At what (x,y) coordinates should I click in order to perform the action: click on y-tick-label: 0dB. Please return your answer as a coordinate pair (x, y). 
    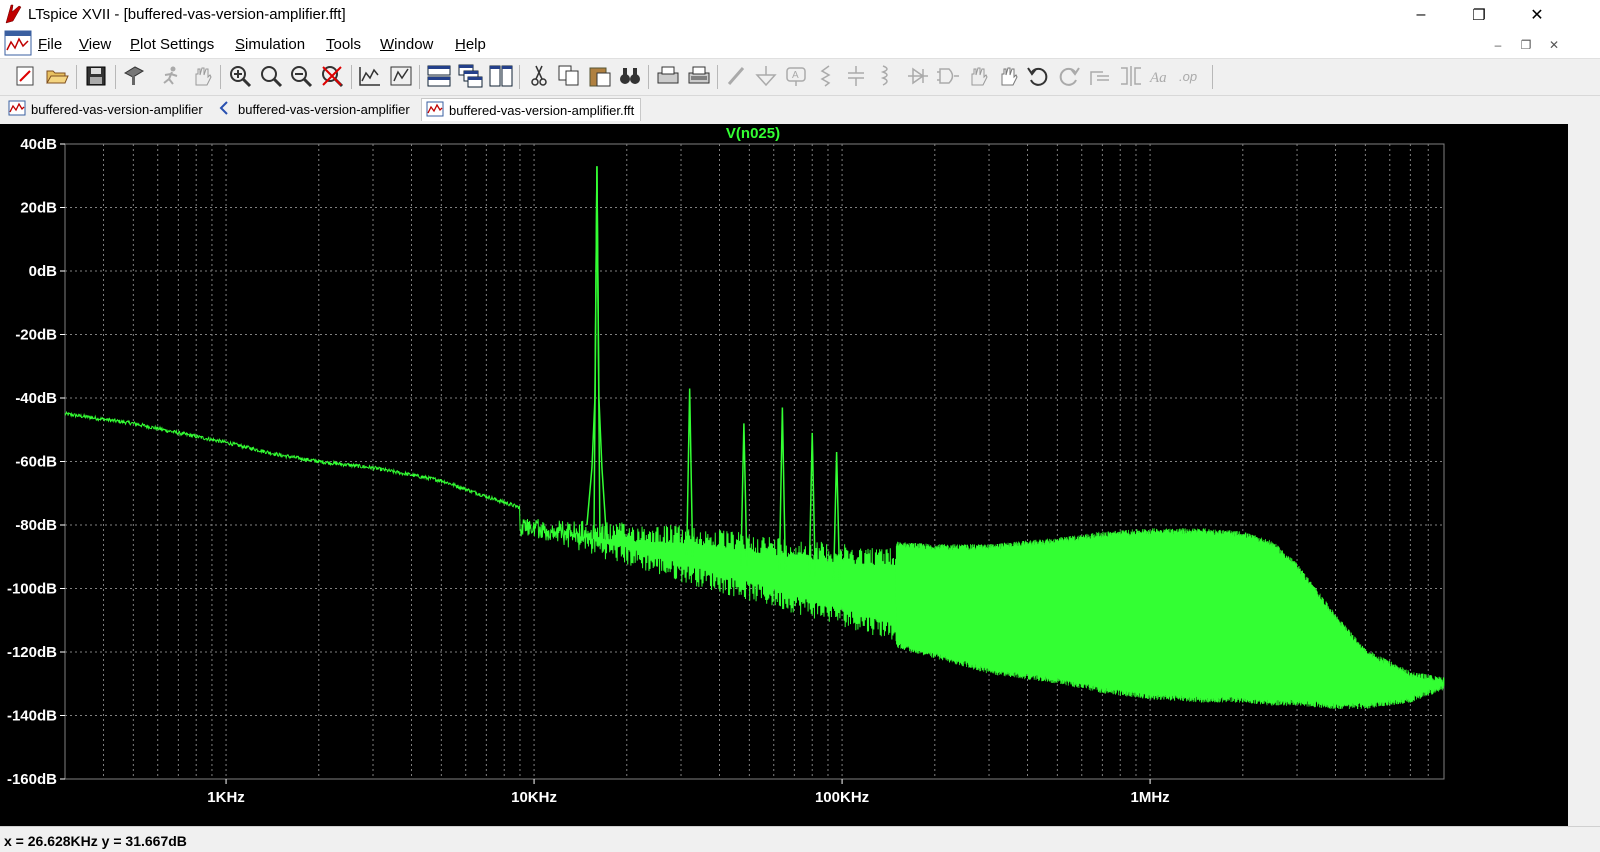
    Looking at the image, I should click on (43, 271).